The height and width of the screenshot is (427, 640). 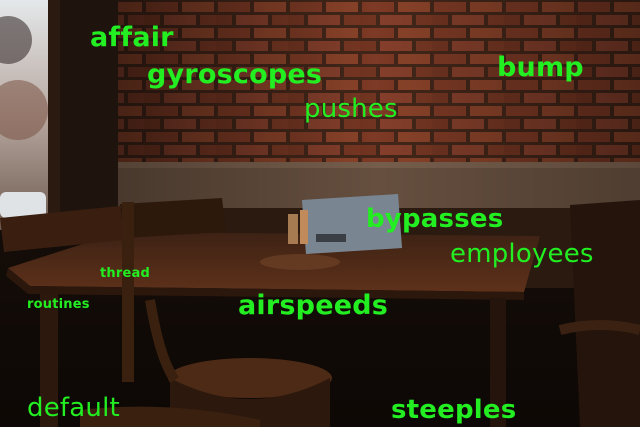 What do you see at coordinates (235, 74) in the screenshot?
I see `overlay-word-gyroscopes: gyroscopes` at bounding box center [235, 74].